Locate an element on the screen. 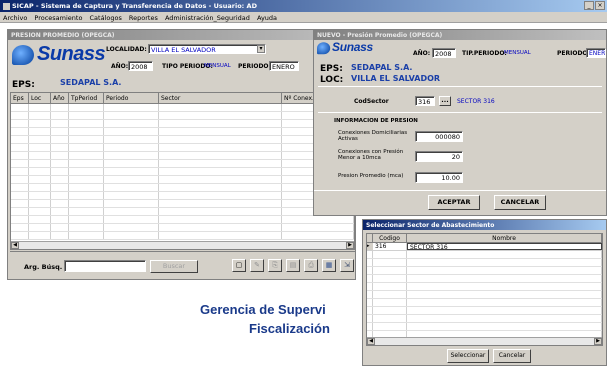 The height and width of the screenshot is (383, 607). menu-catalogos: Catálogos is located at coordinates (106, 18).